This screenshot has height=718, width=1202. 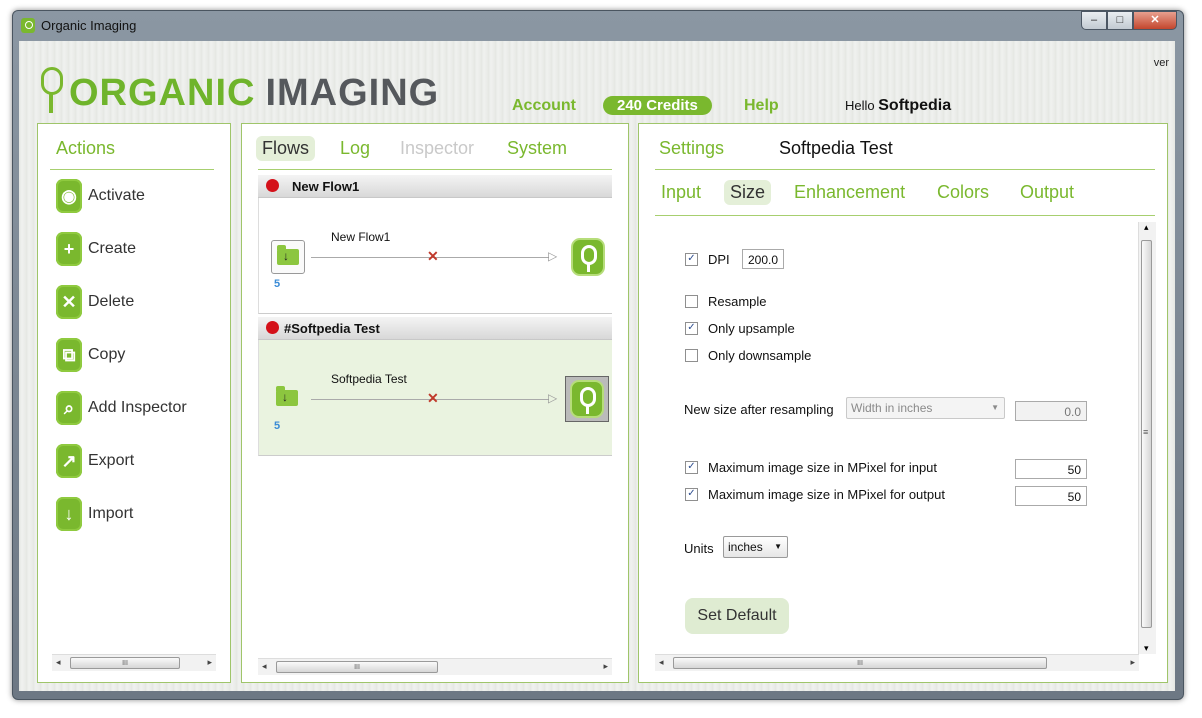 What do you see at coordinates (691, 355) in the screenshot?
I see `only-downsample-checkbox` at bounding box center [691, 355].